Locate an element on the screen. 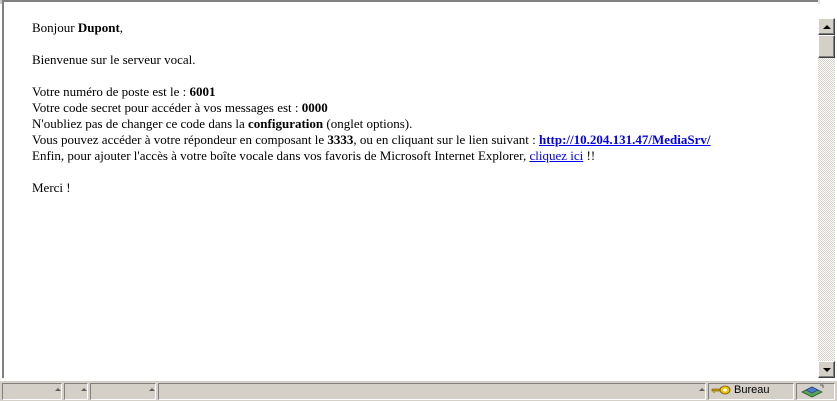 The image size is (837, 401). arrow-up-icon is located at coordinates (826, 26).